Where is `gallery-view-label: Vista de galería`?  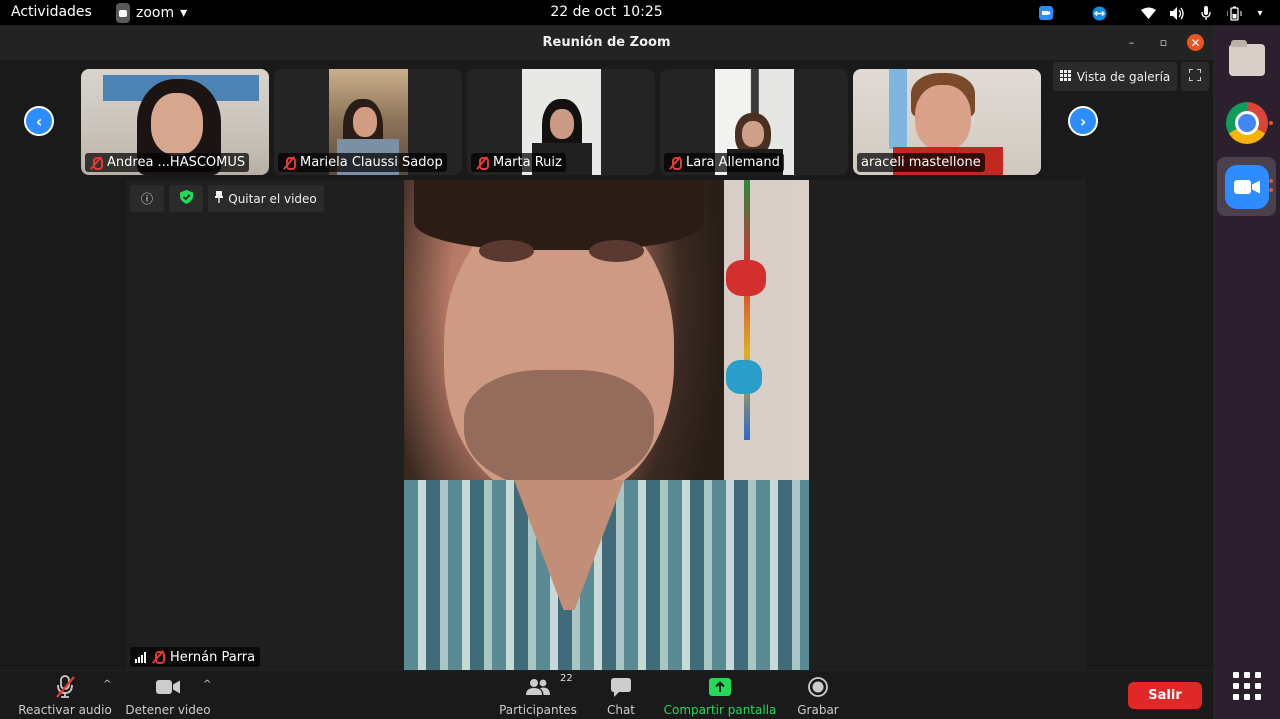
gallery-view-label: Vista de galería is located at coordinates (1123, 76).